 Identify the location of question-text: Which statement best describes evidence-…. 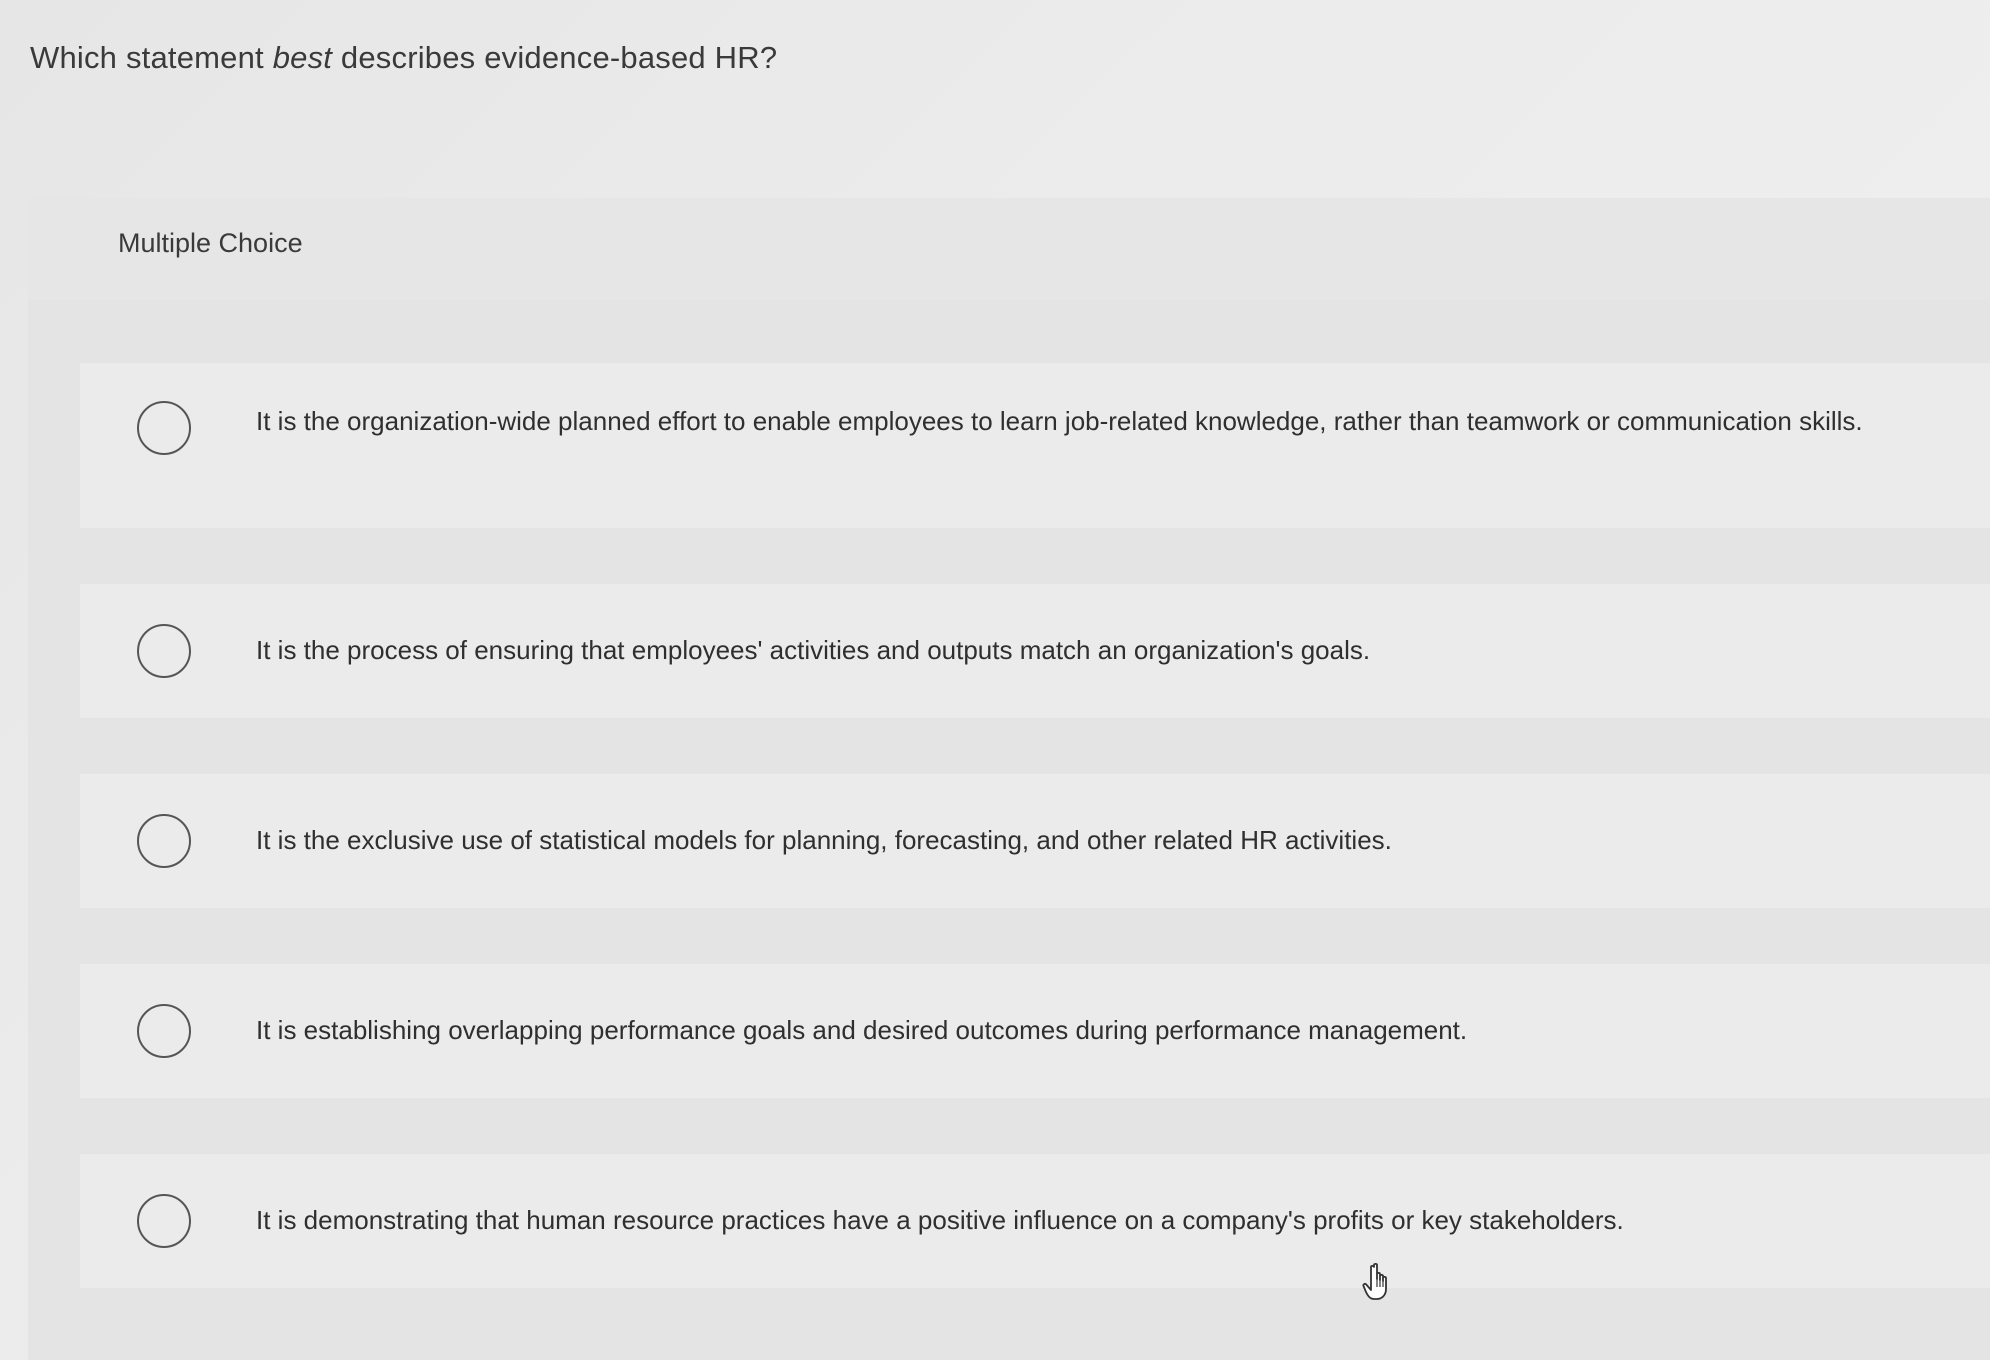
(403, 58).